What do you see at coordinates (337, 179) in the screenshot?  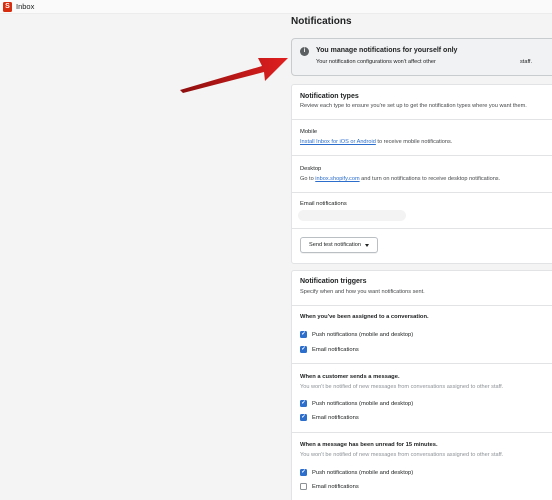 I see `inbox-web-link: inbox.shopify.com` at bounding box center [337, 179].